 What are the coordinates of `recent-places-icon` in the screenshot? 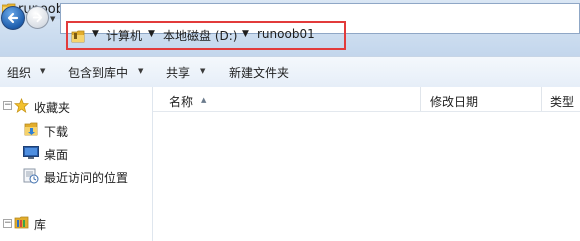 It's located at (31, 176).